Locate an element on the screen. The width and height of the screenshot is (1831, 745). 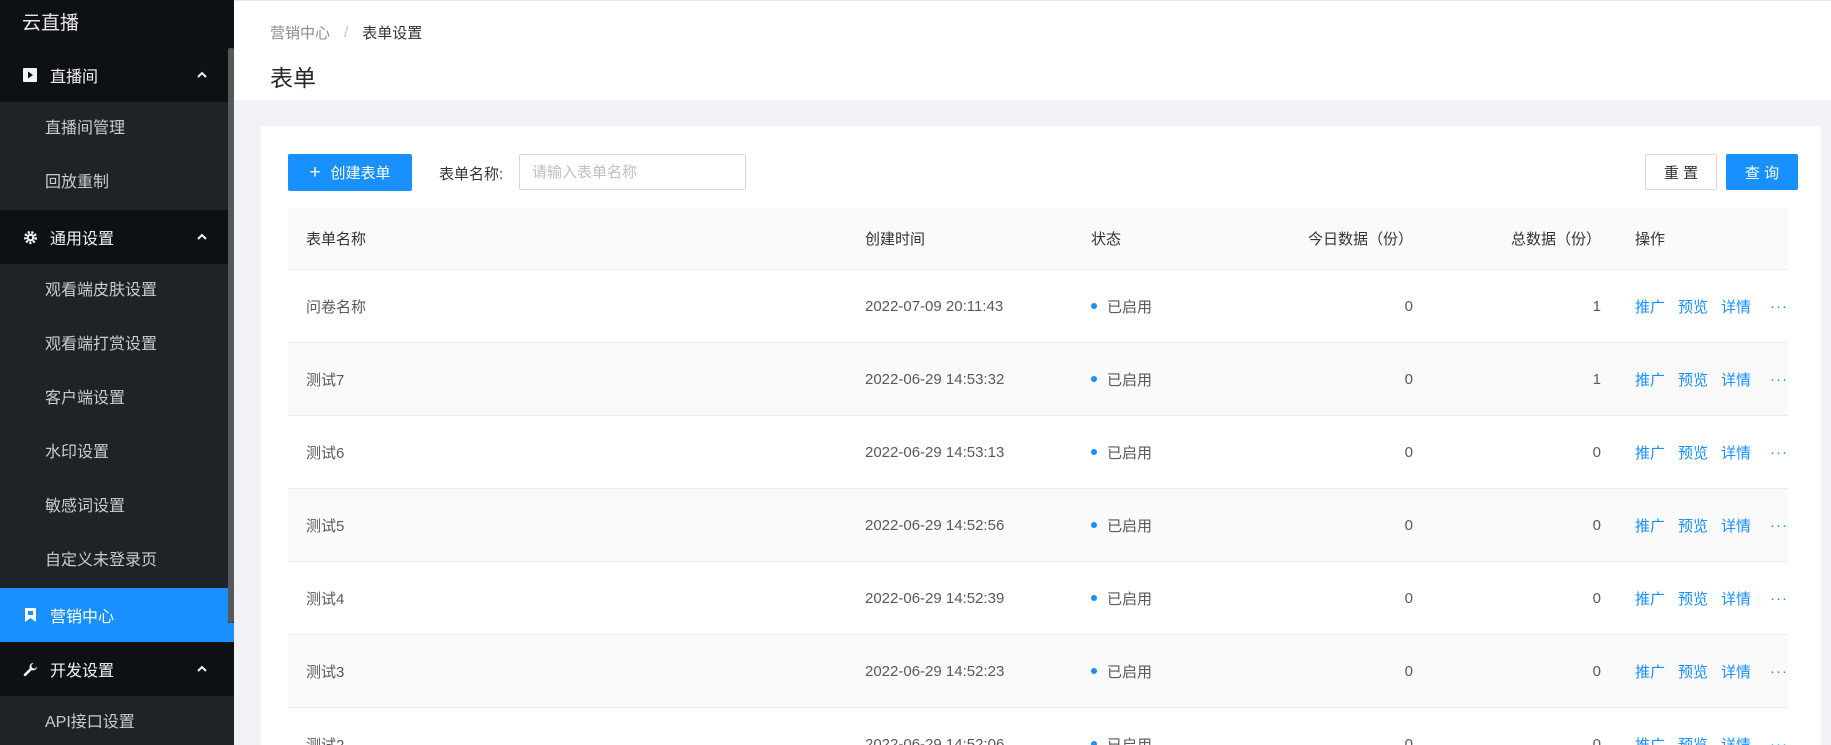
sidebar-item-client-settings: 客户端设置 is located at coordinates (117, 399).